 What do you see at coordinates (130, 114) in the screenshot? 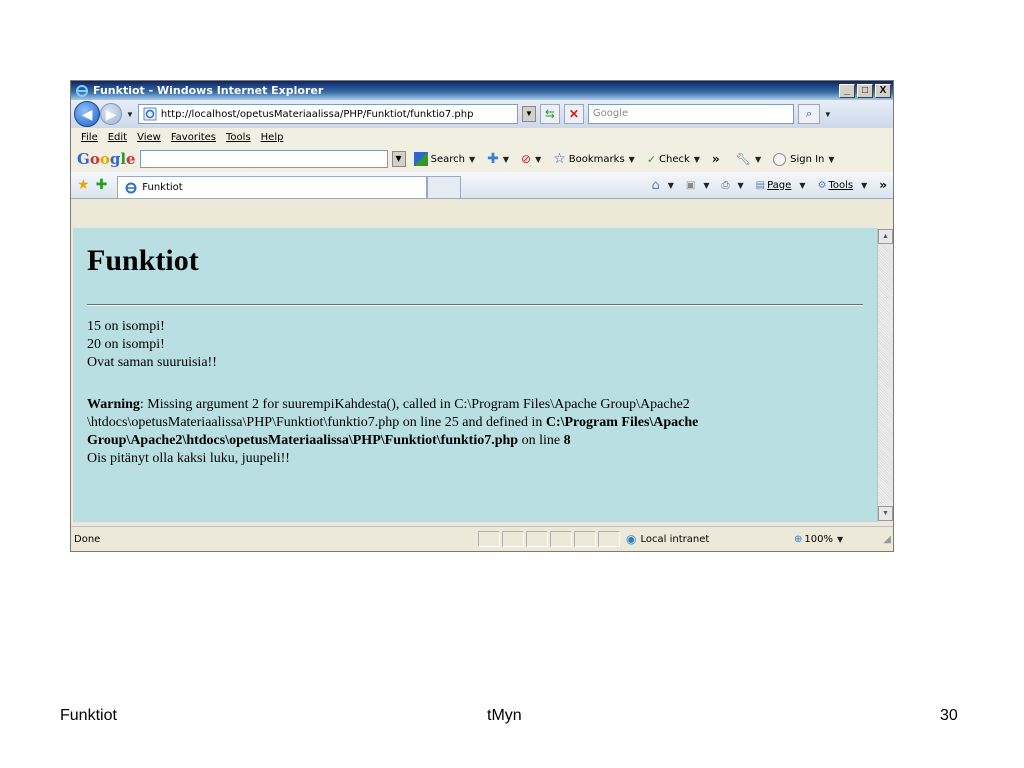
I see `history-dropdown-icon: ▼` at bounding box center [130, 114].